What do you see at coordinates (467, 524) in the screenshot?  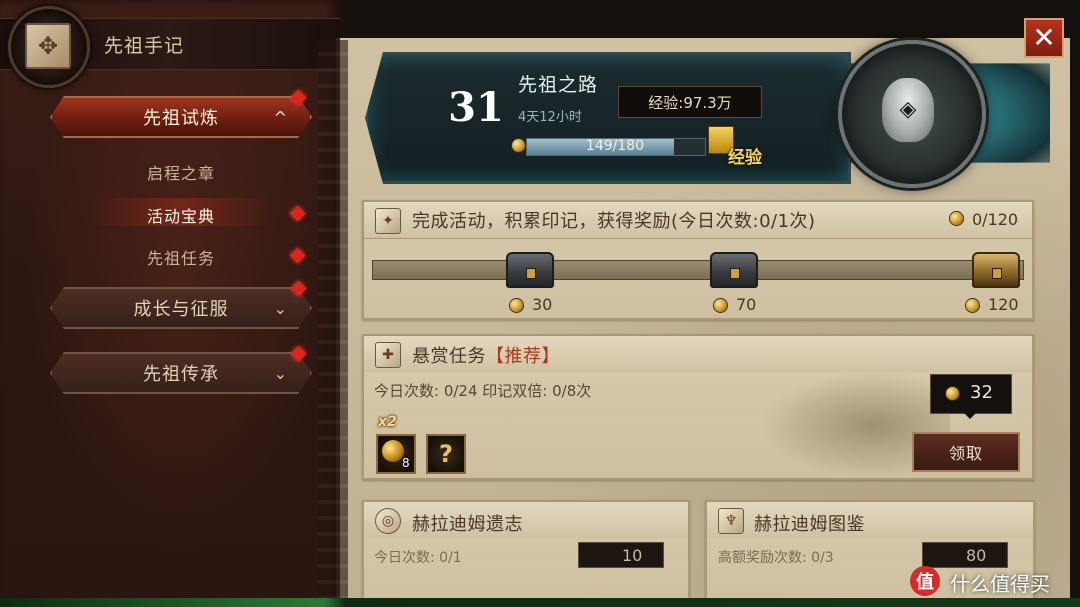 I see `card-title: 赫拉迪姆遗志` at bounding box center [467, 524].